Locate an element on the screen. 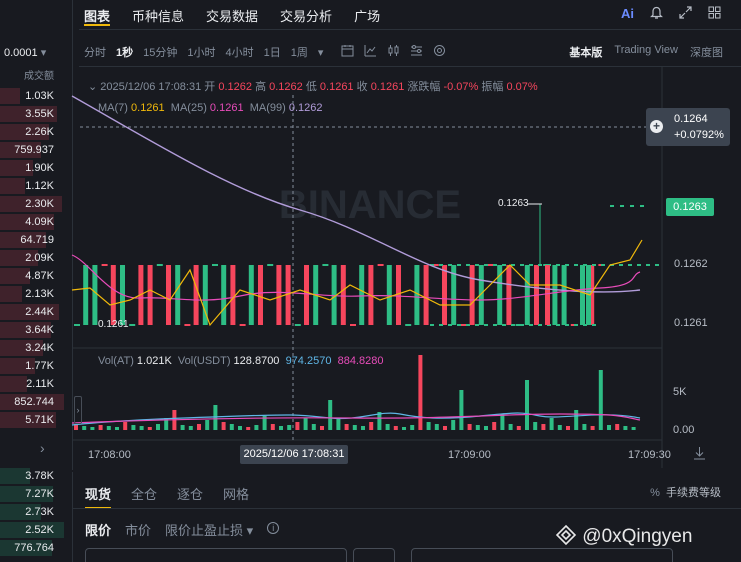 The height and width of the screenshot is (562, 741). tab-isolated: 逐仓 is located at coordinates (190, 496).